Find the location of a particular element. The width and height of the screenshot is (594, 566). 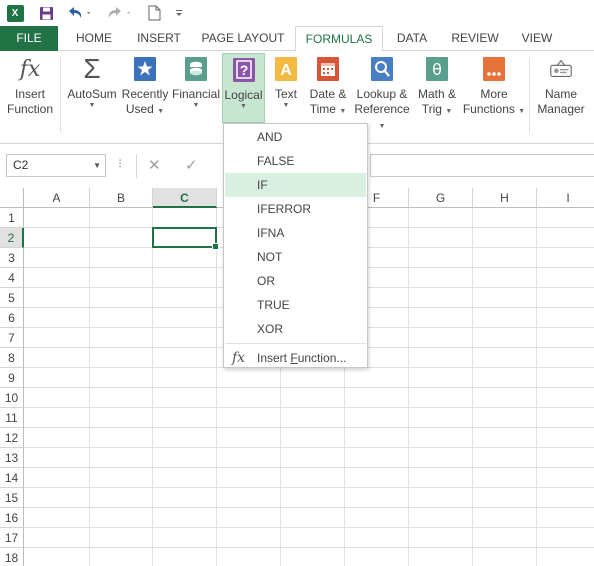

menu-item-or: OR is located at coordinates (295, 281).